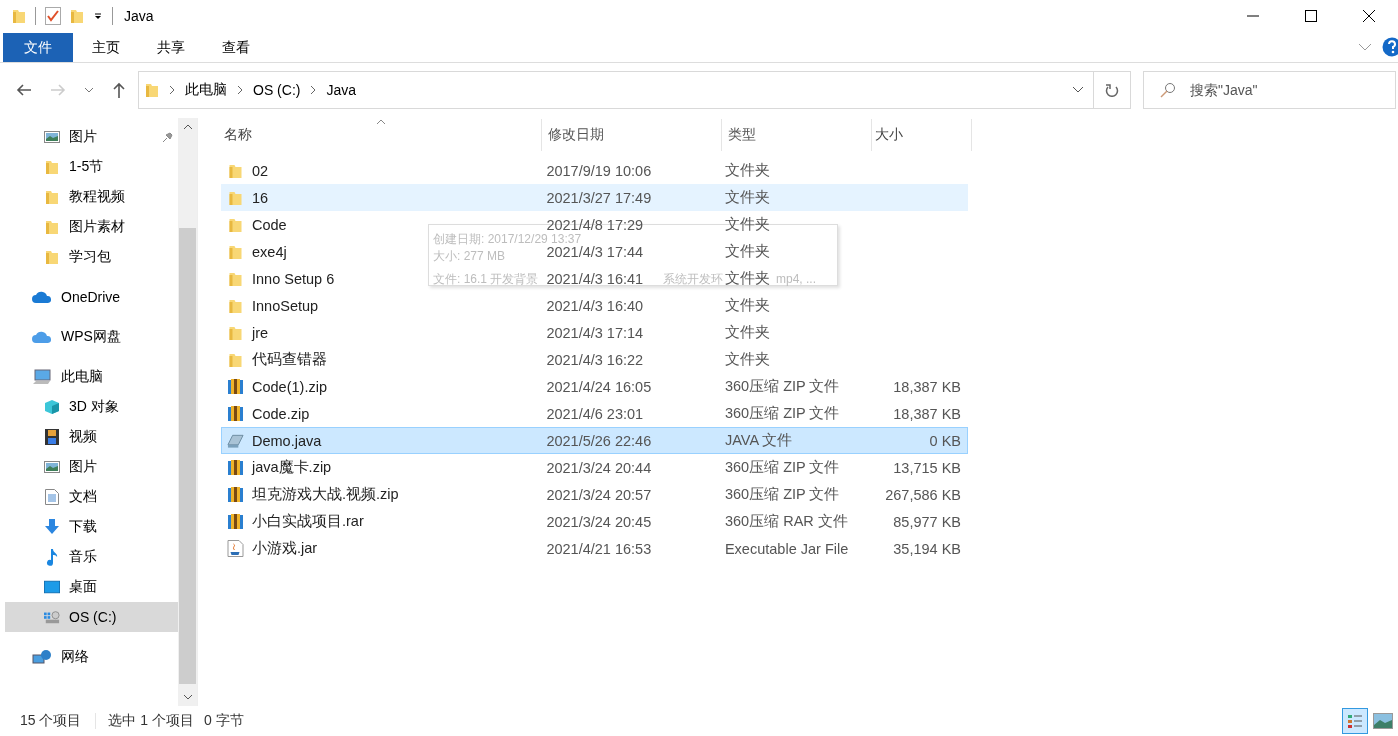  What do you see at coordinates (91, 227) in the screenshot?
I see `nav-item: 图片素材` at bounding box center [91, 227].